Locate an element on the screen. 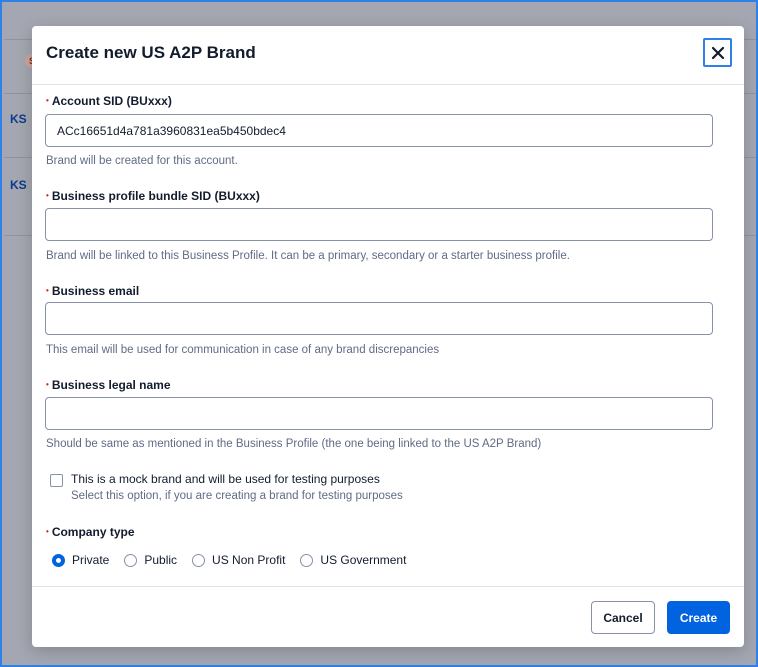 Image resolution: width=758 pixels, height=667 pixels. radio-private: Private is located at coordinates (80, 560).